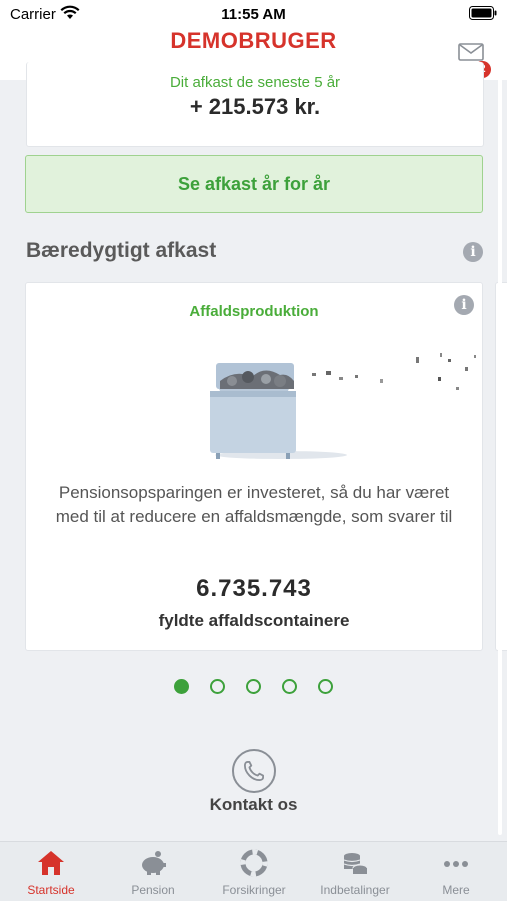  What do you see at coordinates (500, 452) in the screenshot?
I see `scrollbar` at bounding box center [500, 452].